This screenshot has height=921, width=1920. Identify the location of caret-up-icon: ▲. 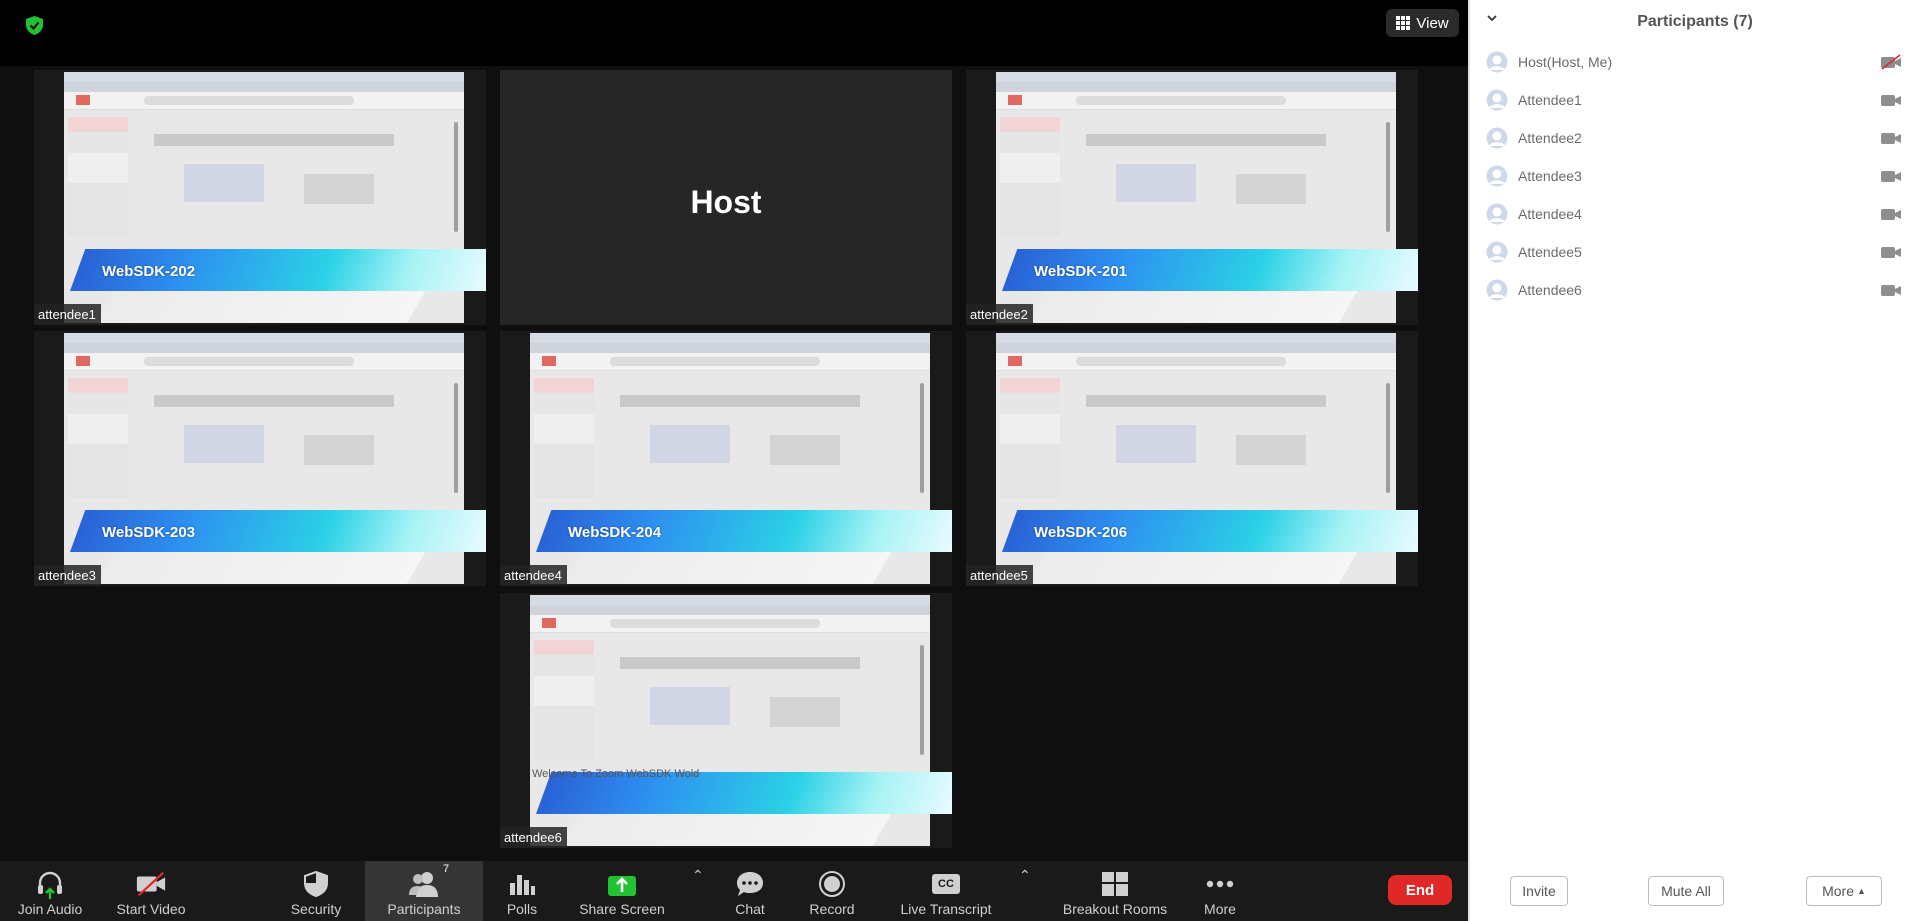
(1861, 891).